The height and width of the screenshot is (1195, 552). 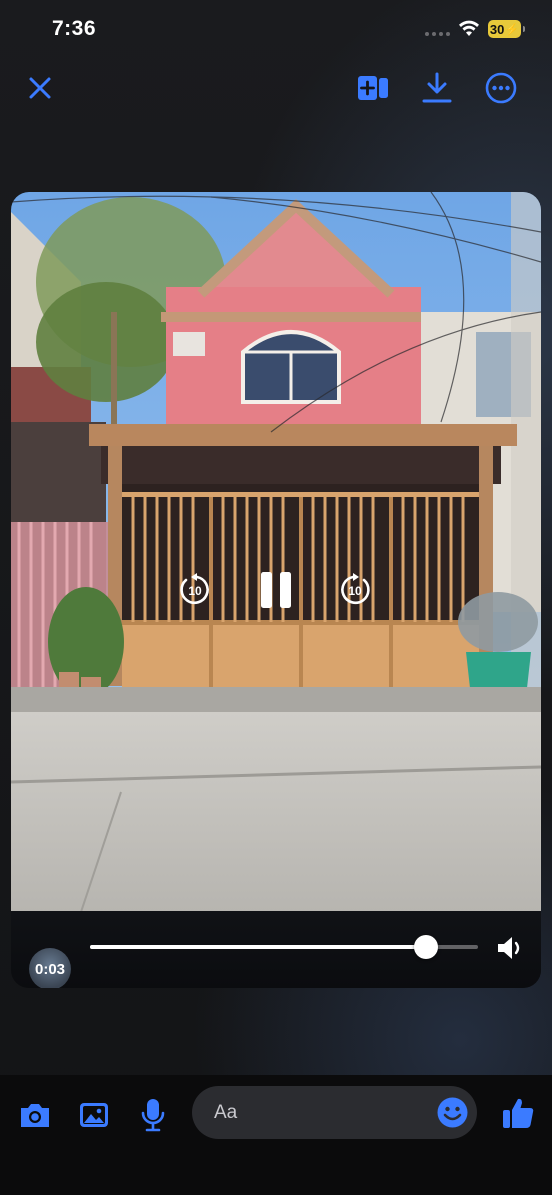 I want to click on more-options-icon, so click(x=501, y=88).